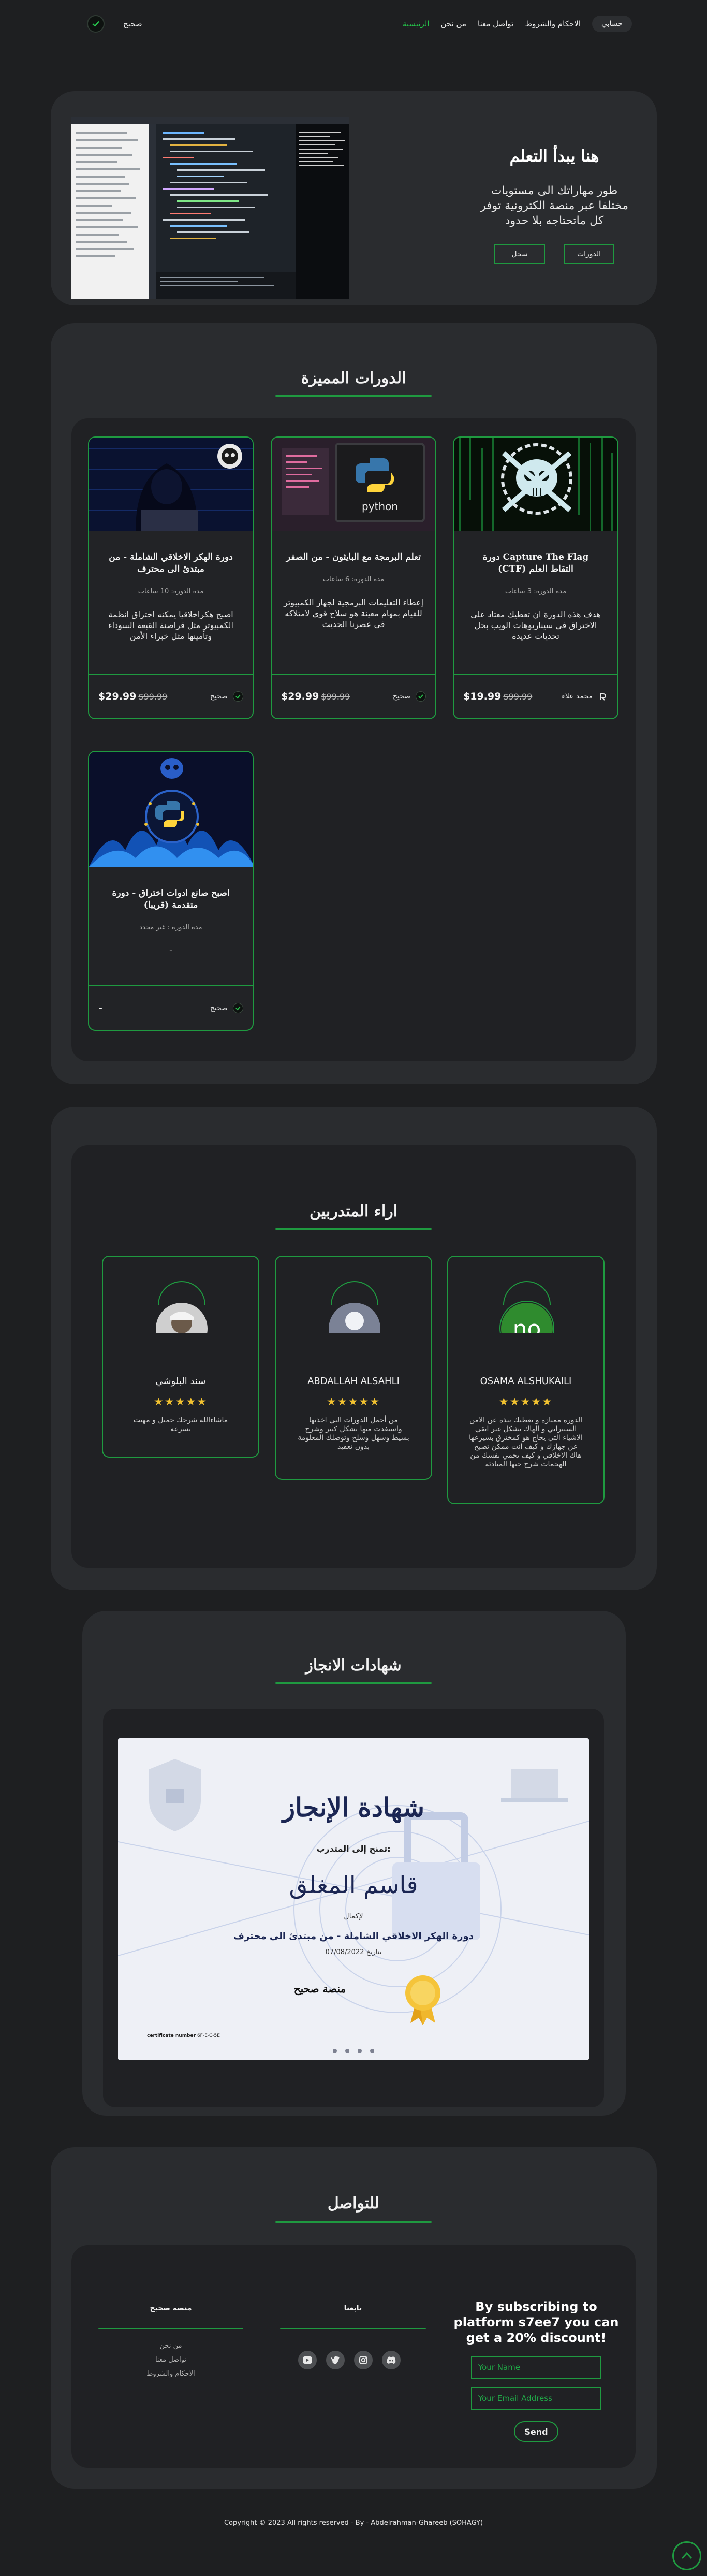 The height and width of the screenshot is (2576, 707). Describe the element at coordinates (353, 1211) in the screenshot. I see `reviews-title: اراء المتدربين` at that location.